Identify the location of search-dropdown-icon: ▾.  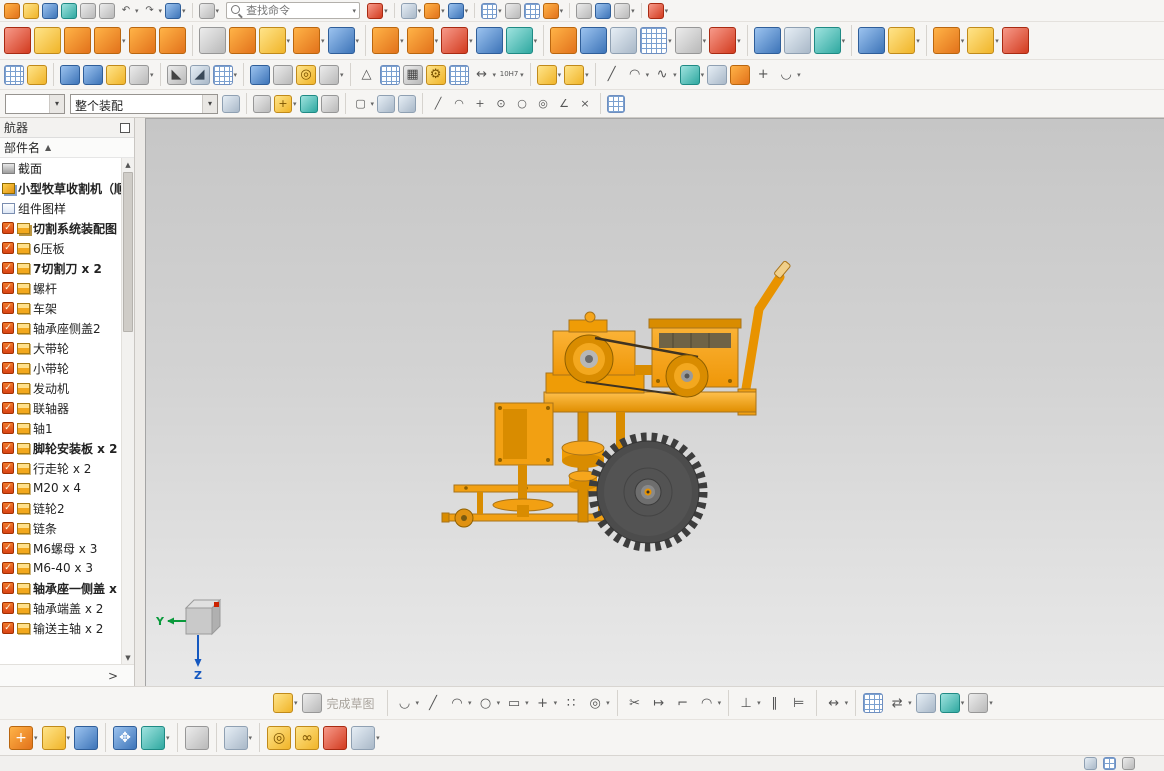
(355, 11).